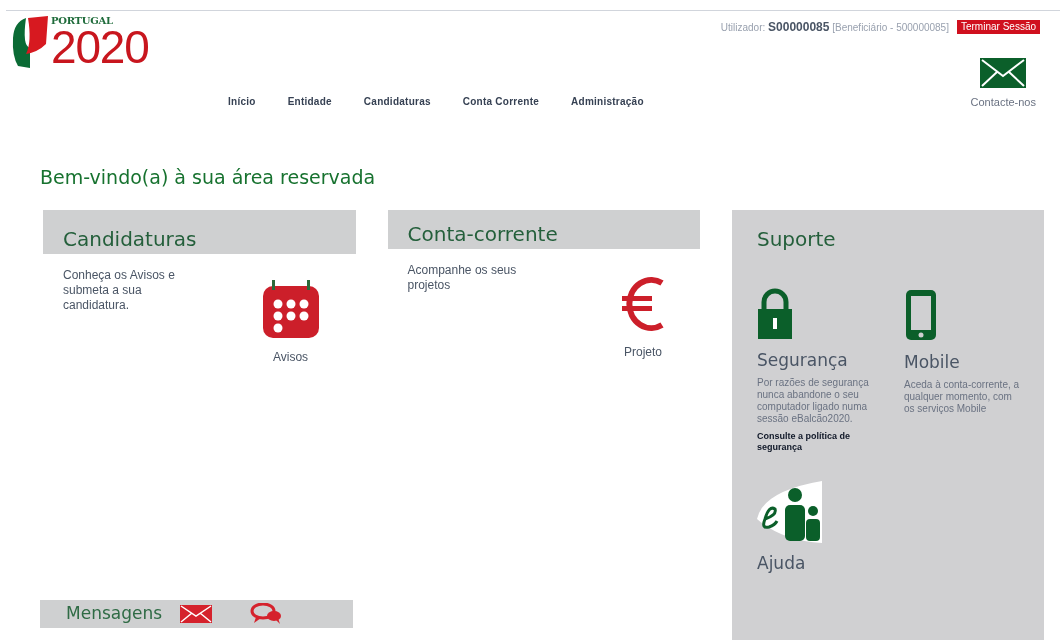 The width and height of the screenshot is (1060, 641). What do you see at coordinates (932, 362) in the screenshot?
I see `support-item-title: Mobile` at bounding box center [932, 362].